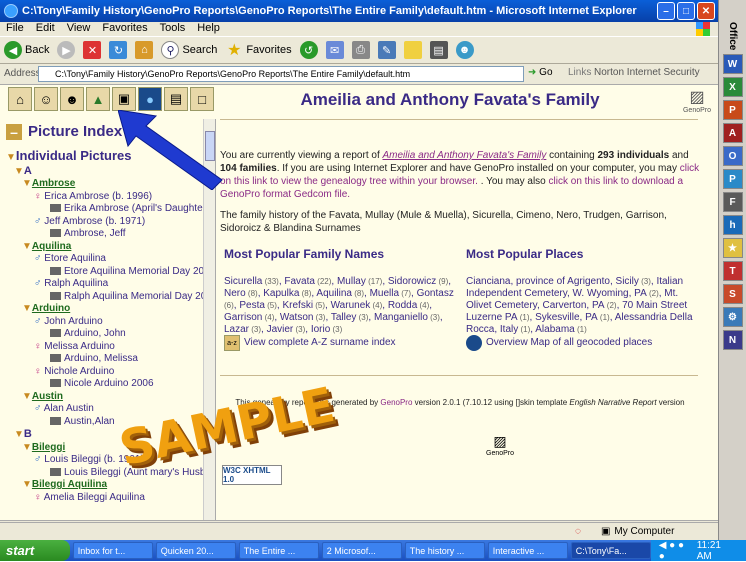 The height and width of the screenshot is (562, 746). I want to click on tree-picture: Ralph Aquilina Memorial Day 2006, so click(110, 297).